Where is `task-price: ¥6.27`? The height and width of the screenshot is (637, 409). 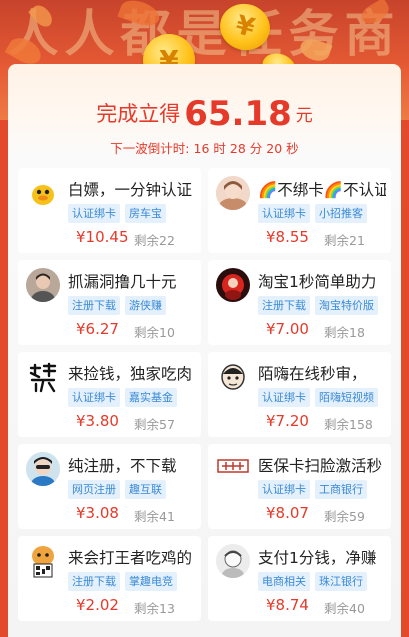
task-price: ¥6.27 is located at coordinates (97, 329).